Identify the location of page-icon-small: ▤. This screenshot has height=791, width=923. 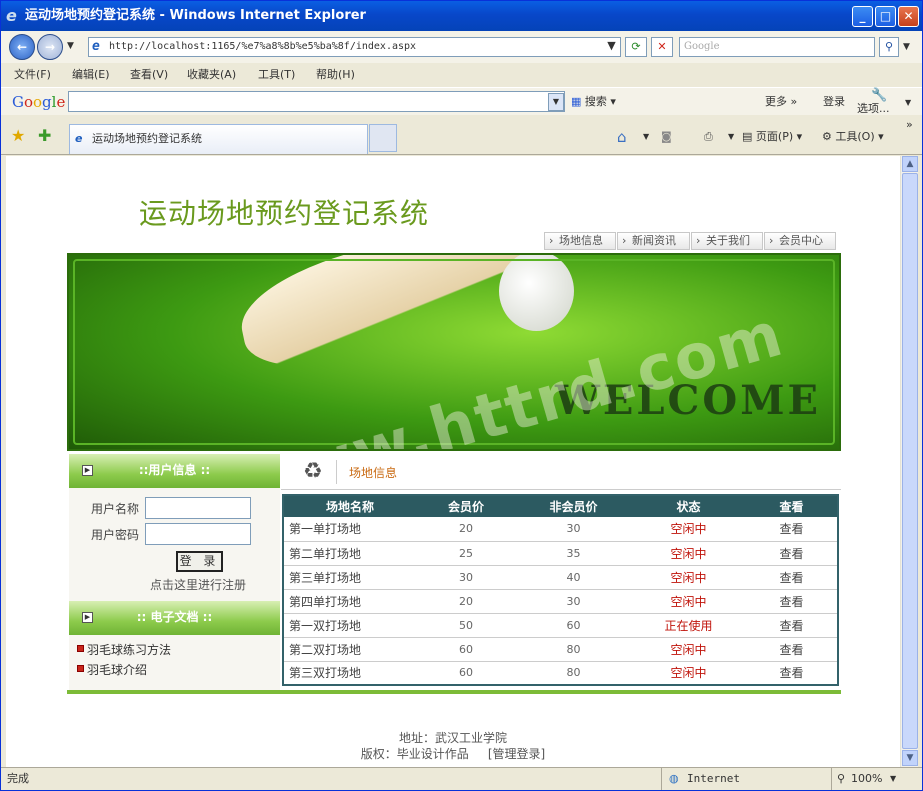
(747, 136).